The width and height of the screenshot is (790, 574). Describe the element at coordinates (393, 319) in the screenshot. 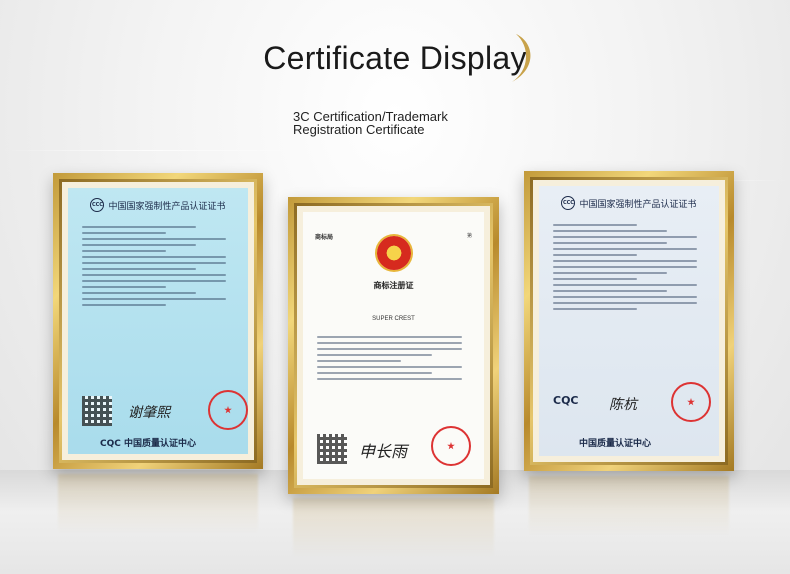

I see `trademark-name: SUPER CREST` at that location.